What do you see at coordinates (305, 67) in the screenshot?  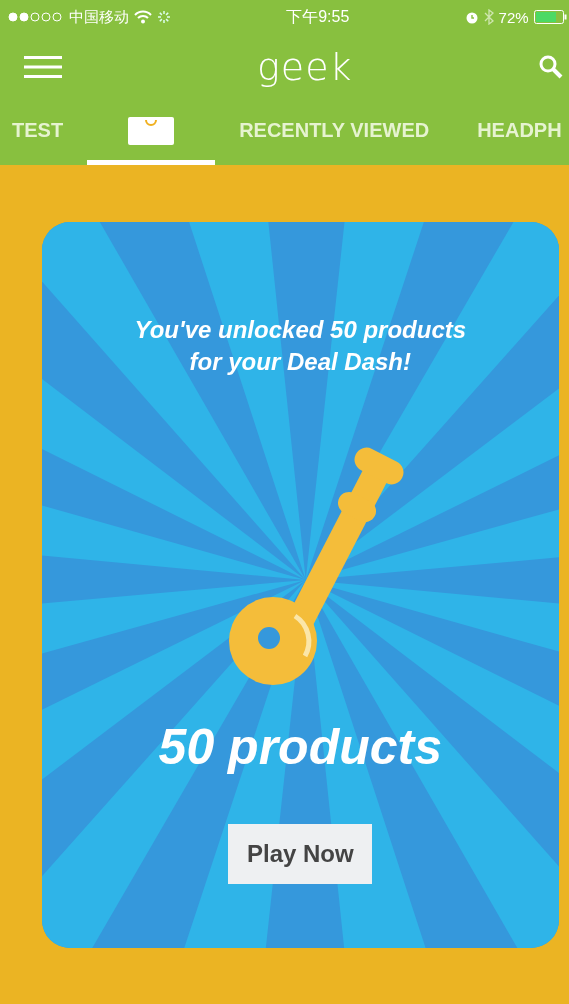 I see `app-logo: geek` at bounding box center [305, 67].